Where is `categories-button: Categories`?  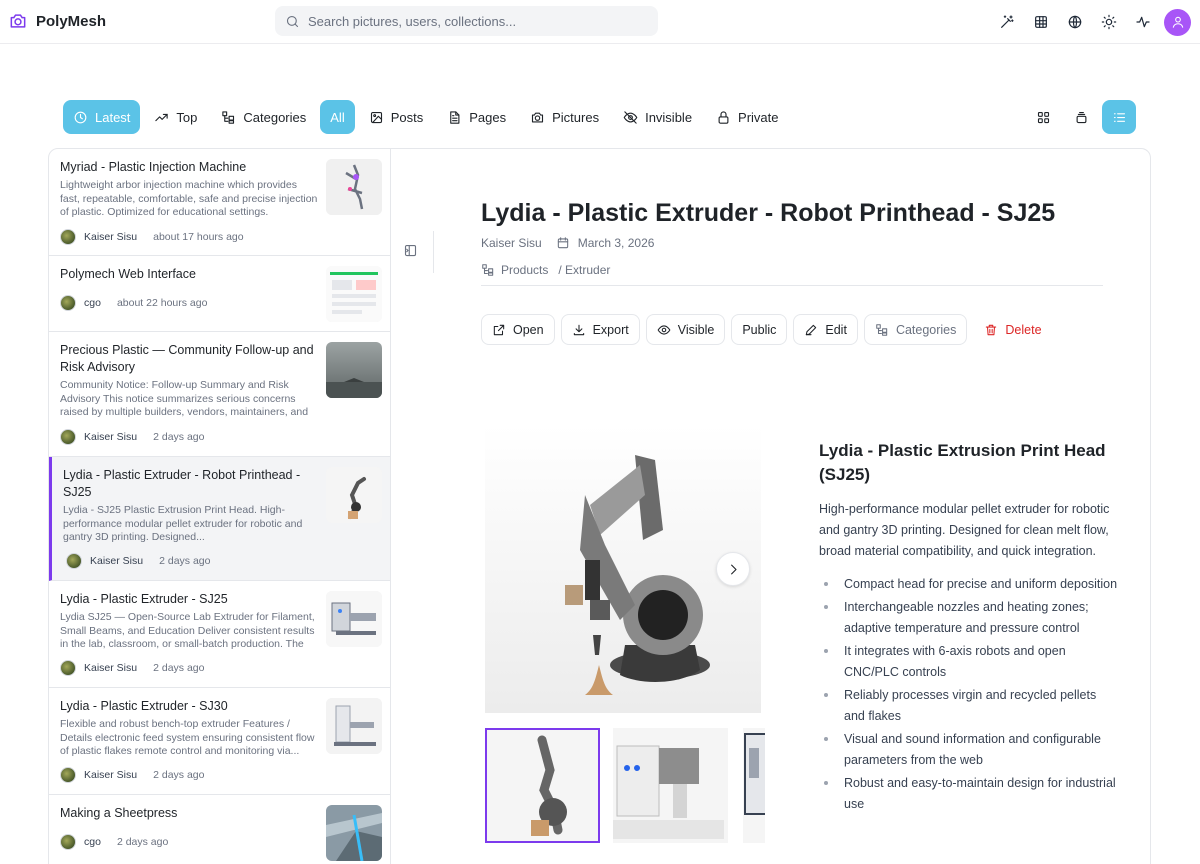 categories-button: Categories is located at coordinates (915, 329).